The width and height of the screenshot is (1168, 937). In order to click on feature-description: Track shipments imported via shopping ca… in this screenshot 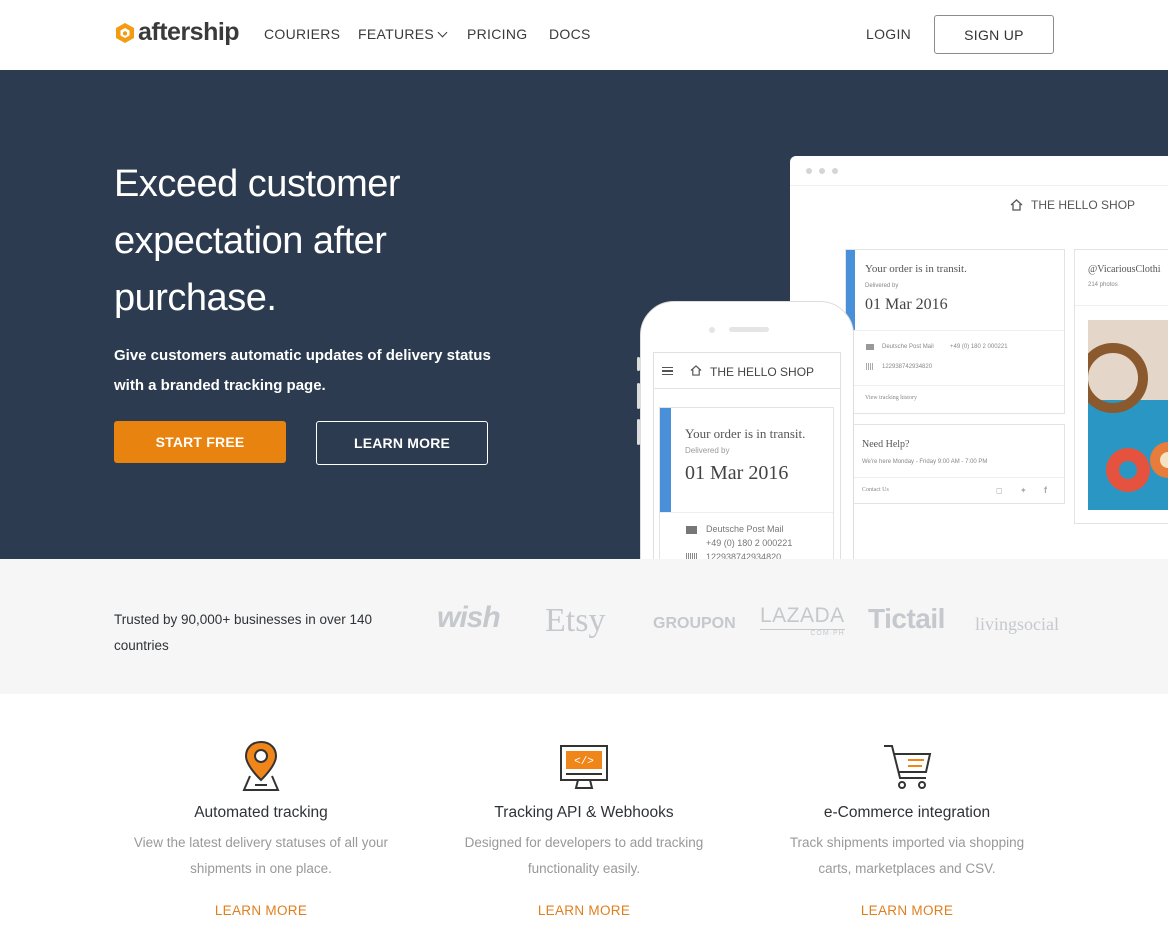, I will do `click(907, 855)`.